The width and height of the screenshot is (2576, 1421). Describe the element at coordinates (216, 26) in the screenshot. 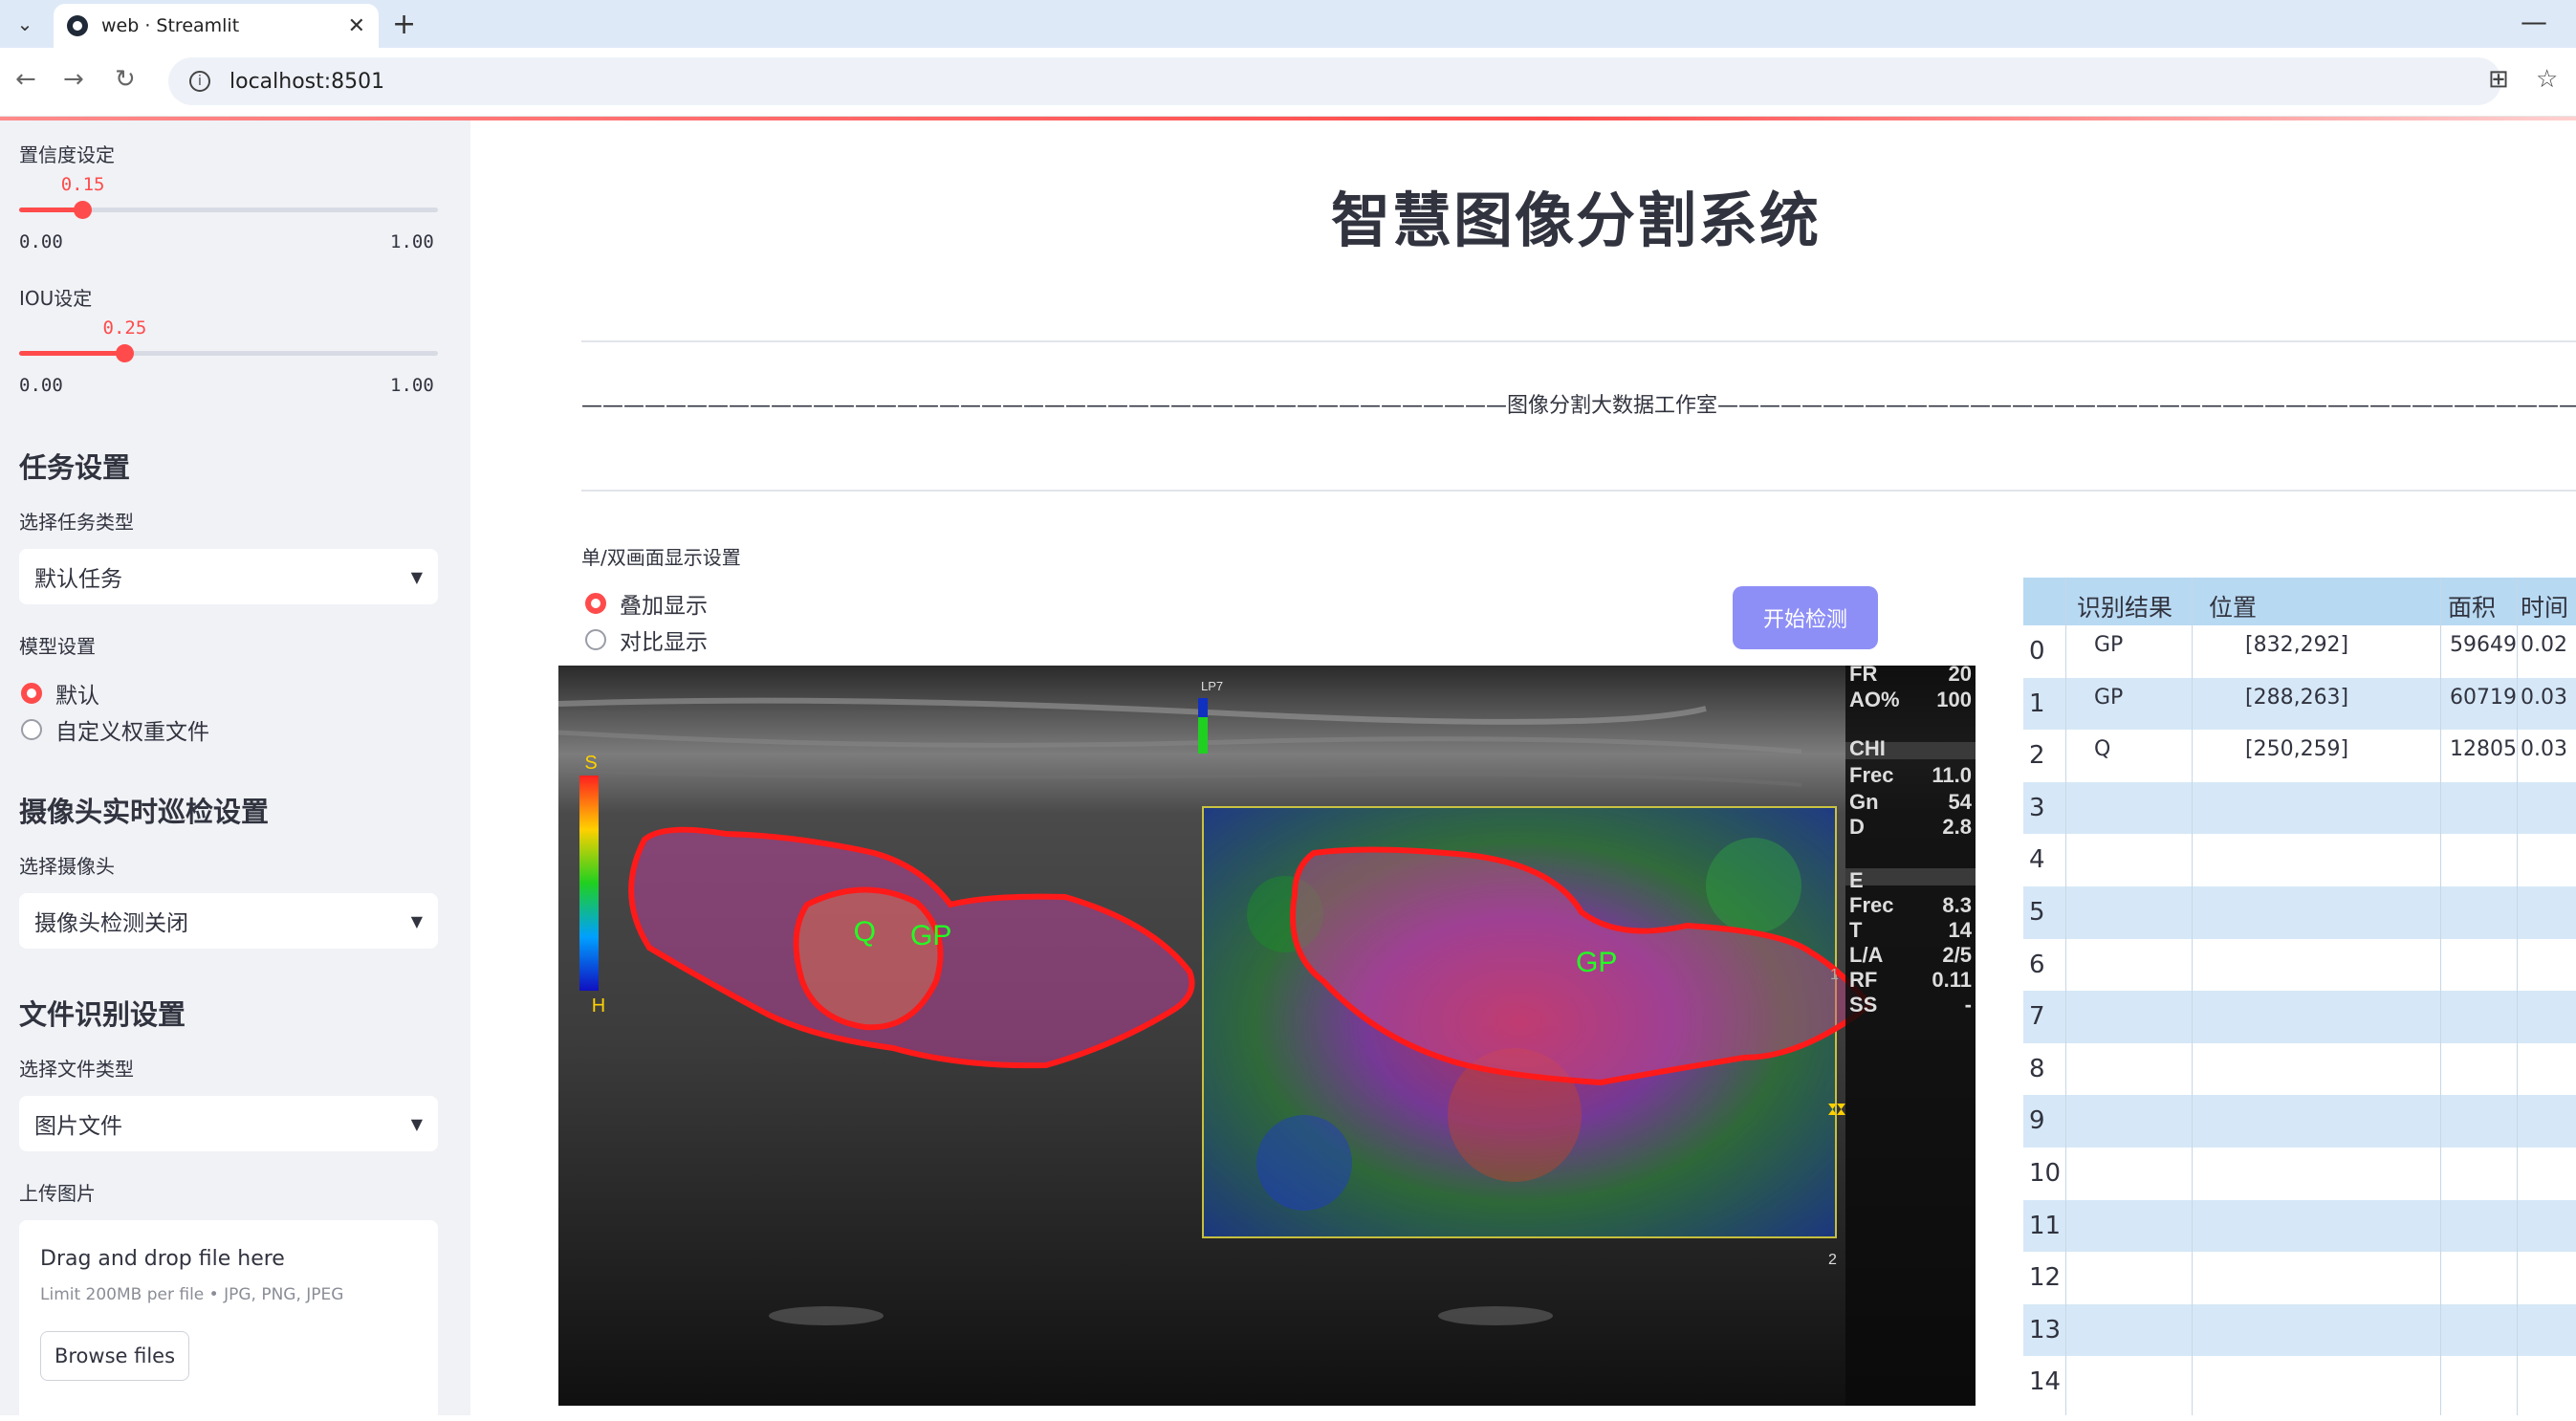

I see `browser-tab: web · Streamlit ✕` at that location.